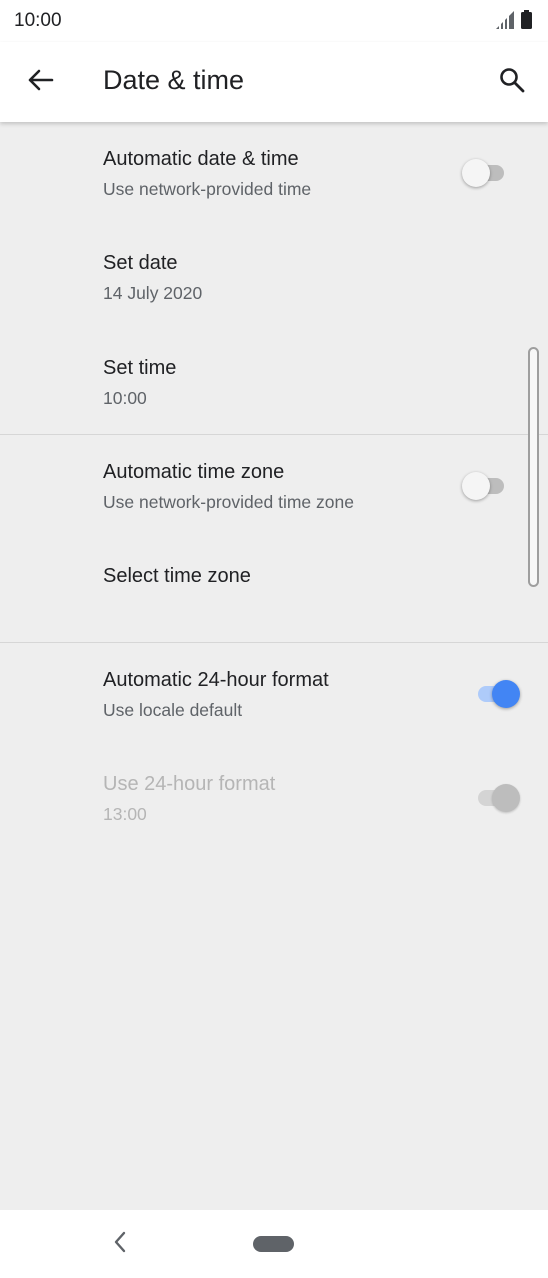  What do you see at coordinates (274, 278) in the screenshot?
I see `pref-set-date: Set date 14 July 2020` at bounding box center [274, 278].